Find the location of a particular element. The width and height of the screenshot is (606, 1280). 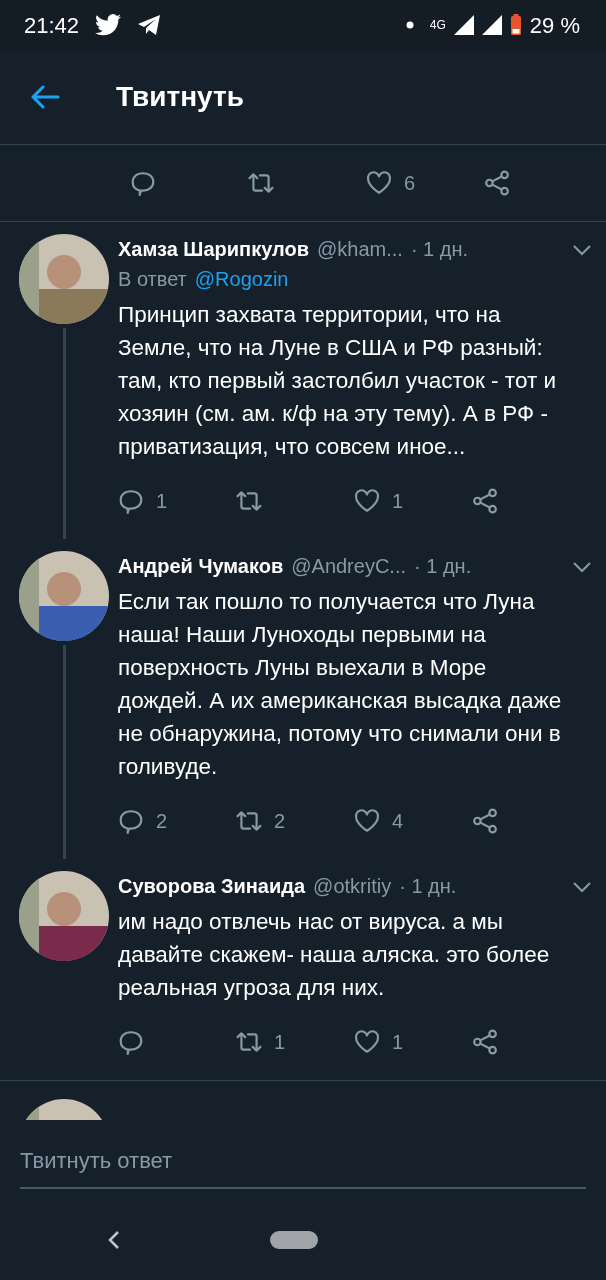

reply-count: 2 is located at coordinates (162, 821).